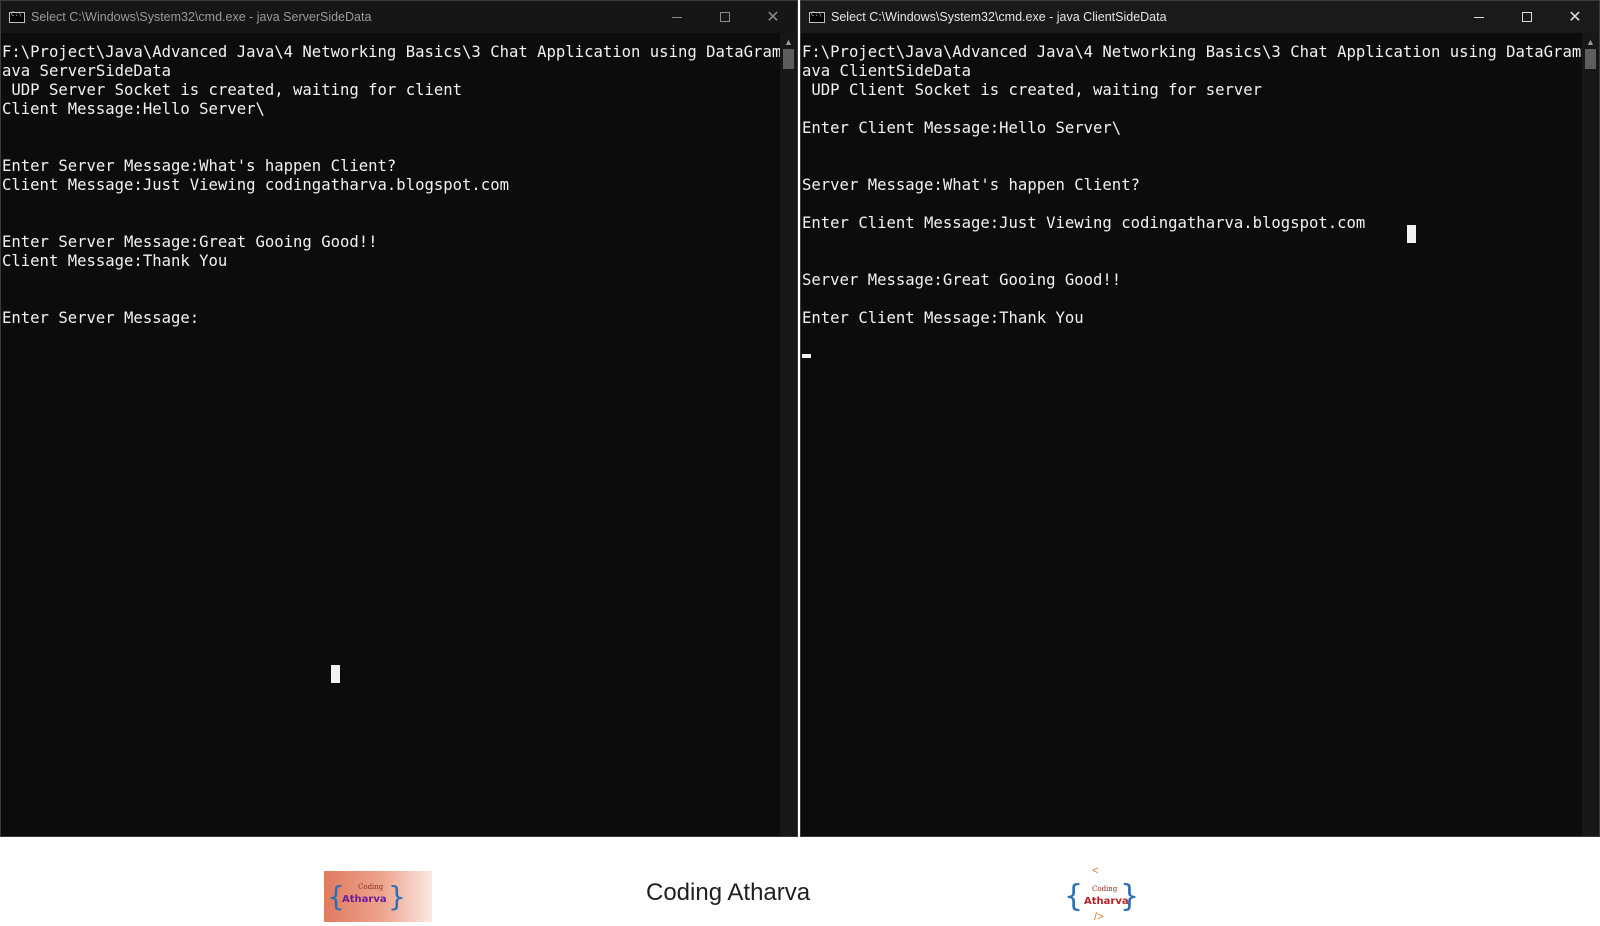 The width and height of the screenshot is (1600, 926). I want to click on client-console-scrollbar: ▲, so click(1590, 434).